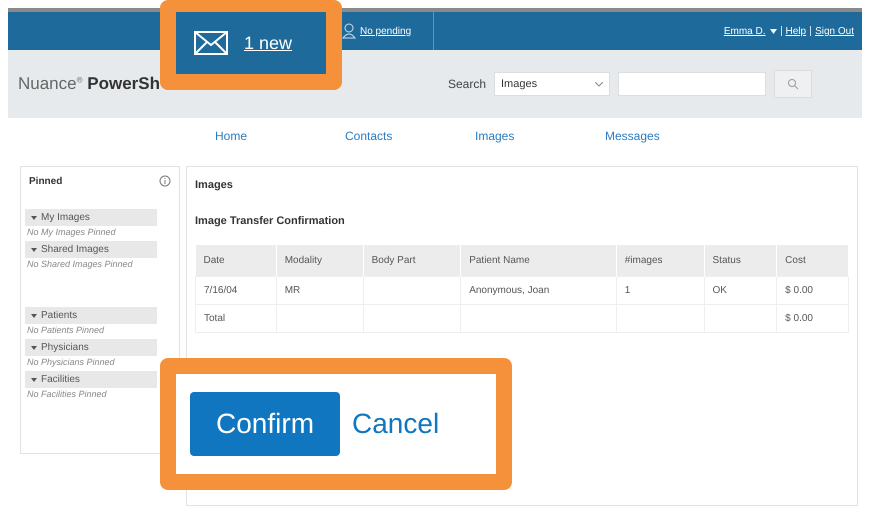 The height and width of the screenshot is (512, 870). Describe the element at coordinates (236, 260) in the screenshot. I see `column-header: Date` at that location.